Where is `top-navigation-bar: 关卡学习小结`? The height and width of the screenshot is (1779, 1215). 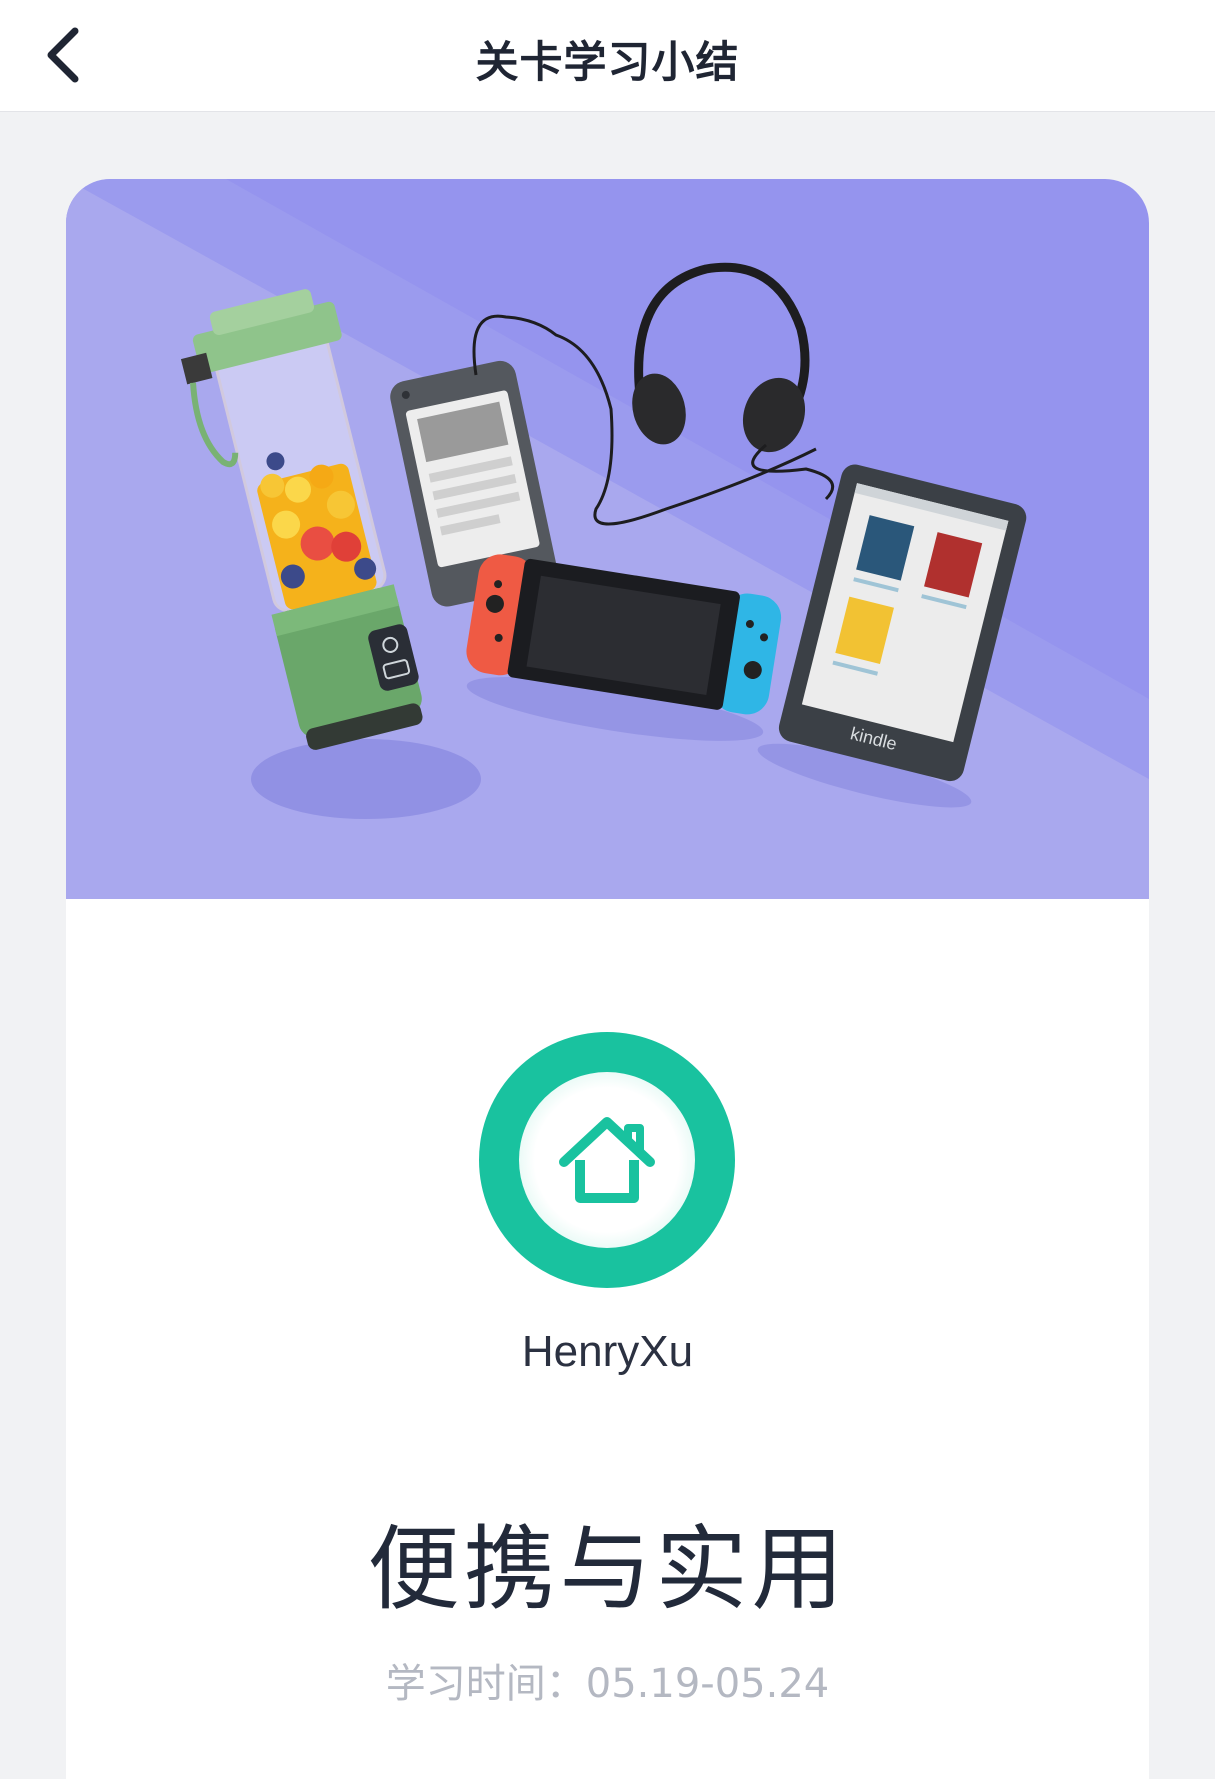
top-navigation-bar: 关卡学习小结 is located at coordinates (607, 56).